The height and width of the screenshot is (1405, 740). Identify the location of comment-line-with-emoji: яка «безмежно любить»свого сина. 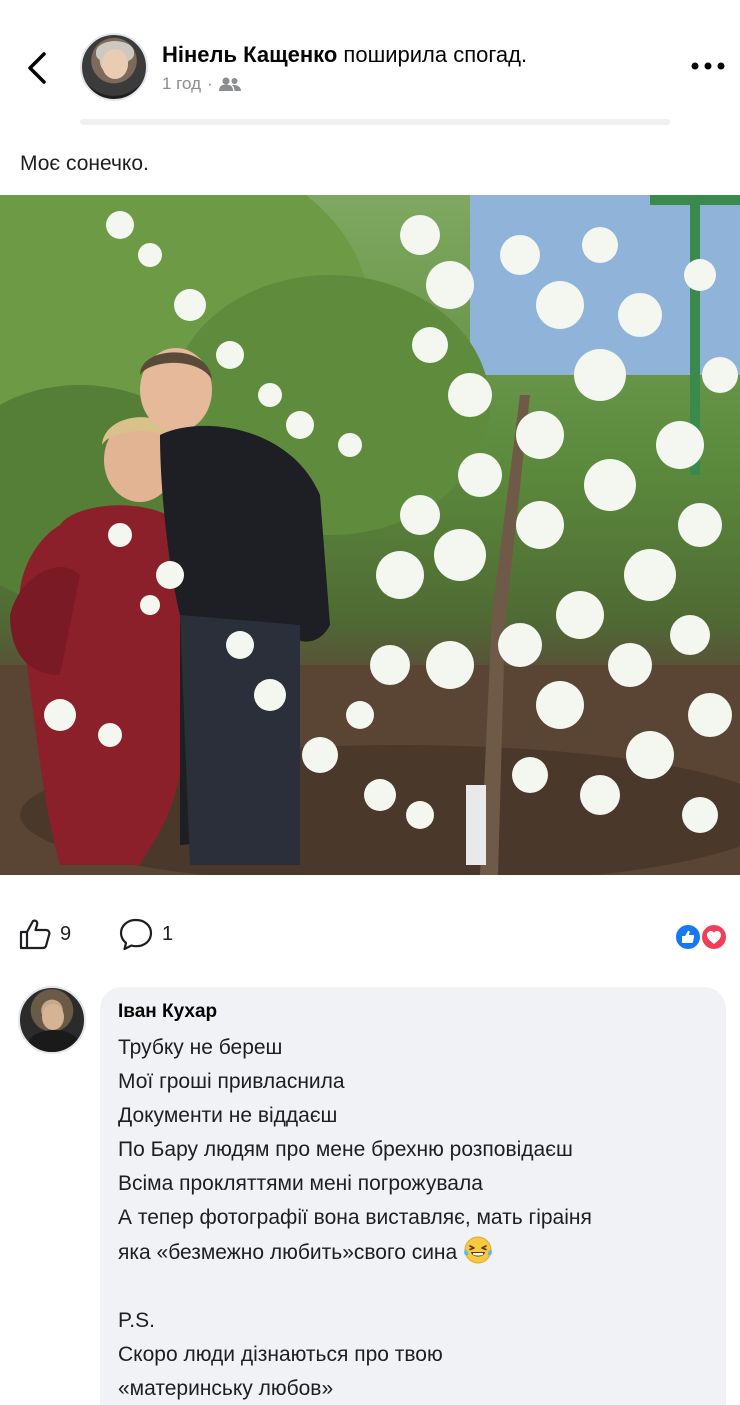
(413, 1252).